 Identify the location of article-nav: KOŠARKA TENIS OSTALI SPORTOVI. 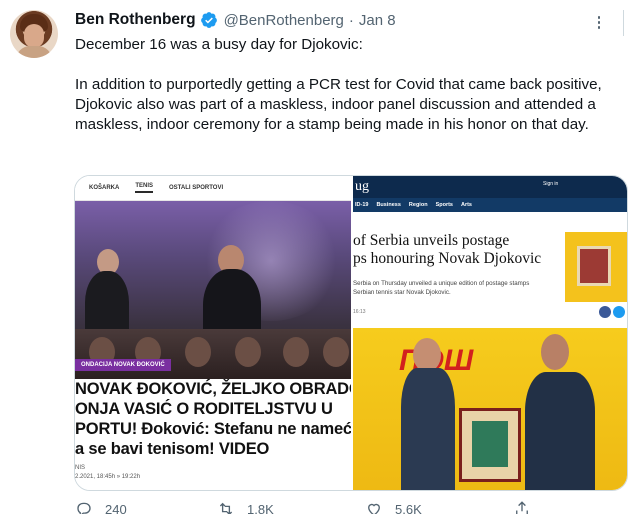
(213, 188).